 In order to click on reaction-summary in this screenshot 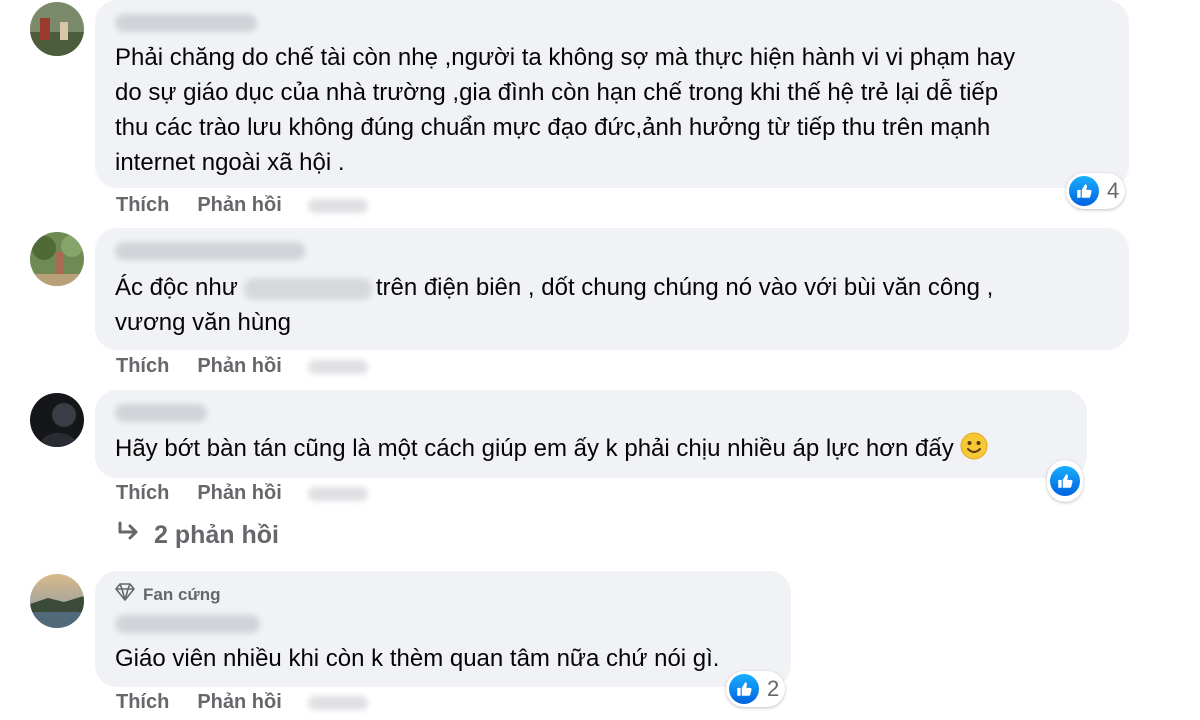, I will do `click(1065, 481)`.